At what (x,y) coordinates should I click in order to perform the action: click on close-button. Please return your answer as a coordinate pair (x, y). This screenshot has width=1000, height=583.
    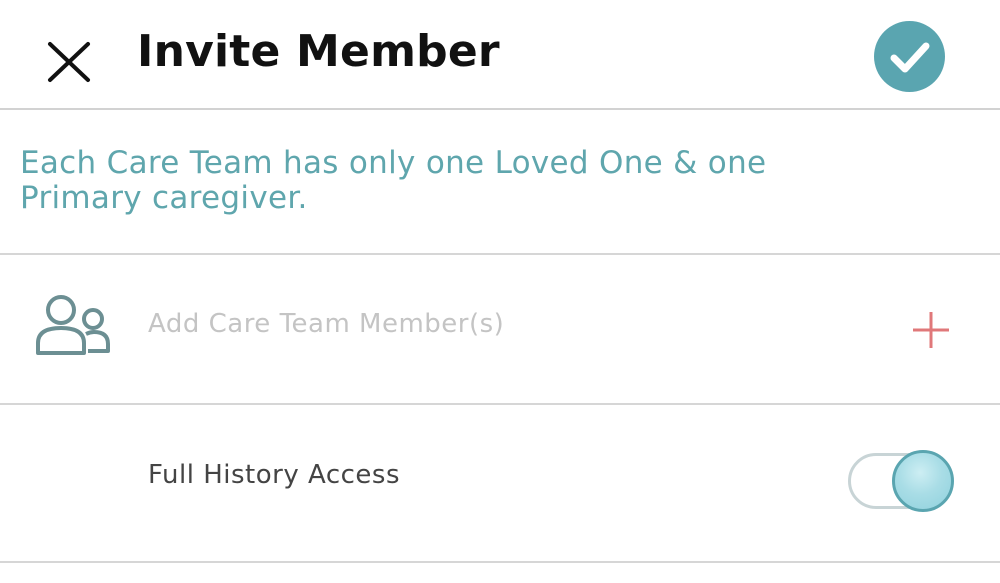
    Looking at the image, I should click on (69, 63).